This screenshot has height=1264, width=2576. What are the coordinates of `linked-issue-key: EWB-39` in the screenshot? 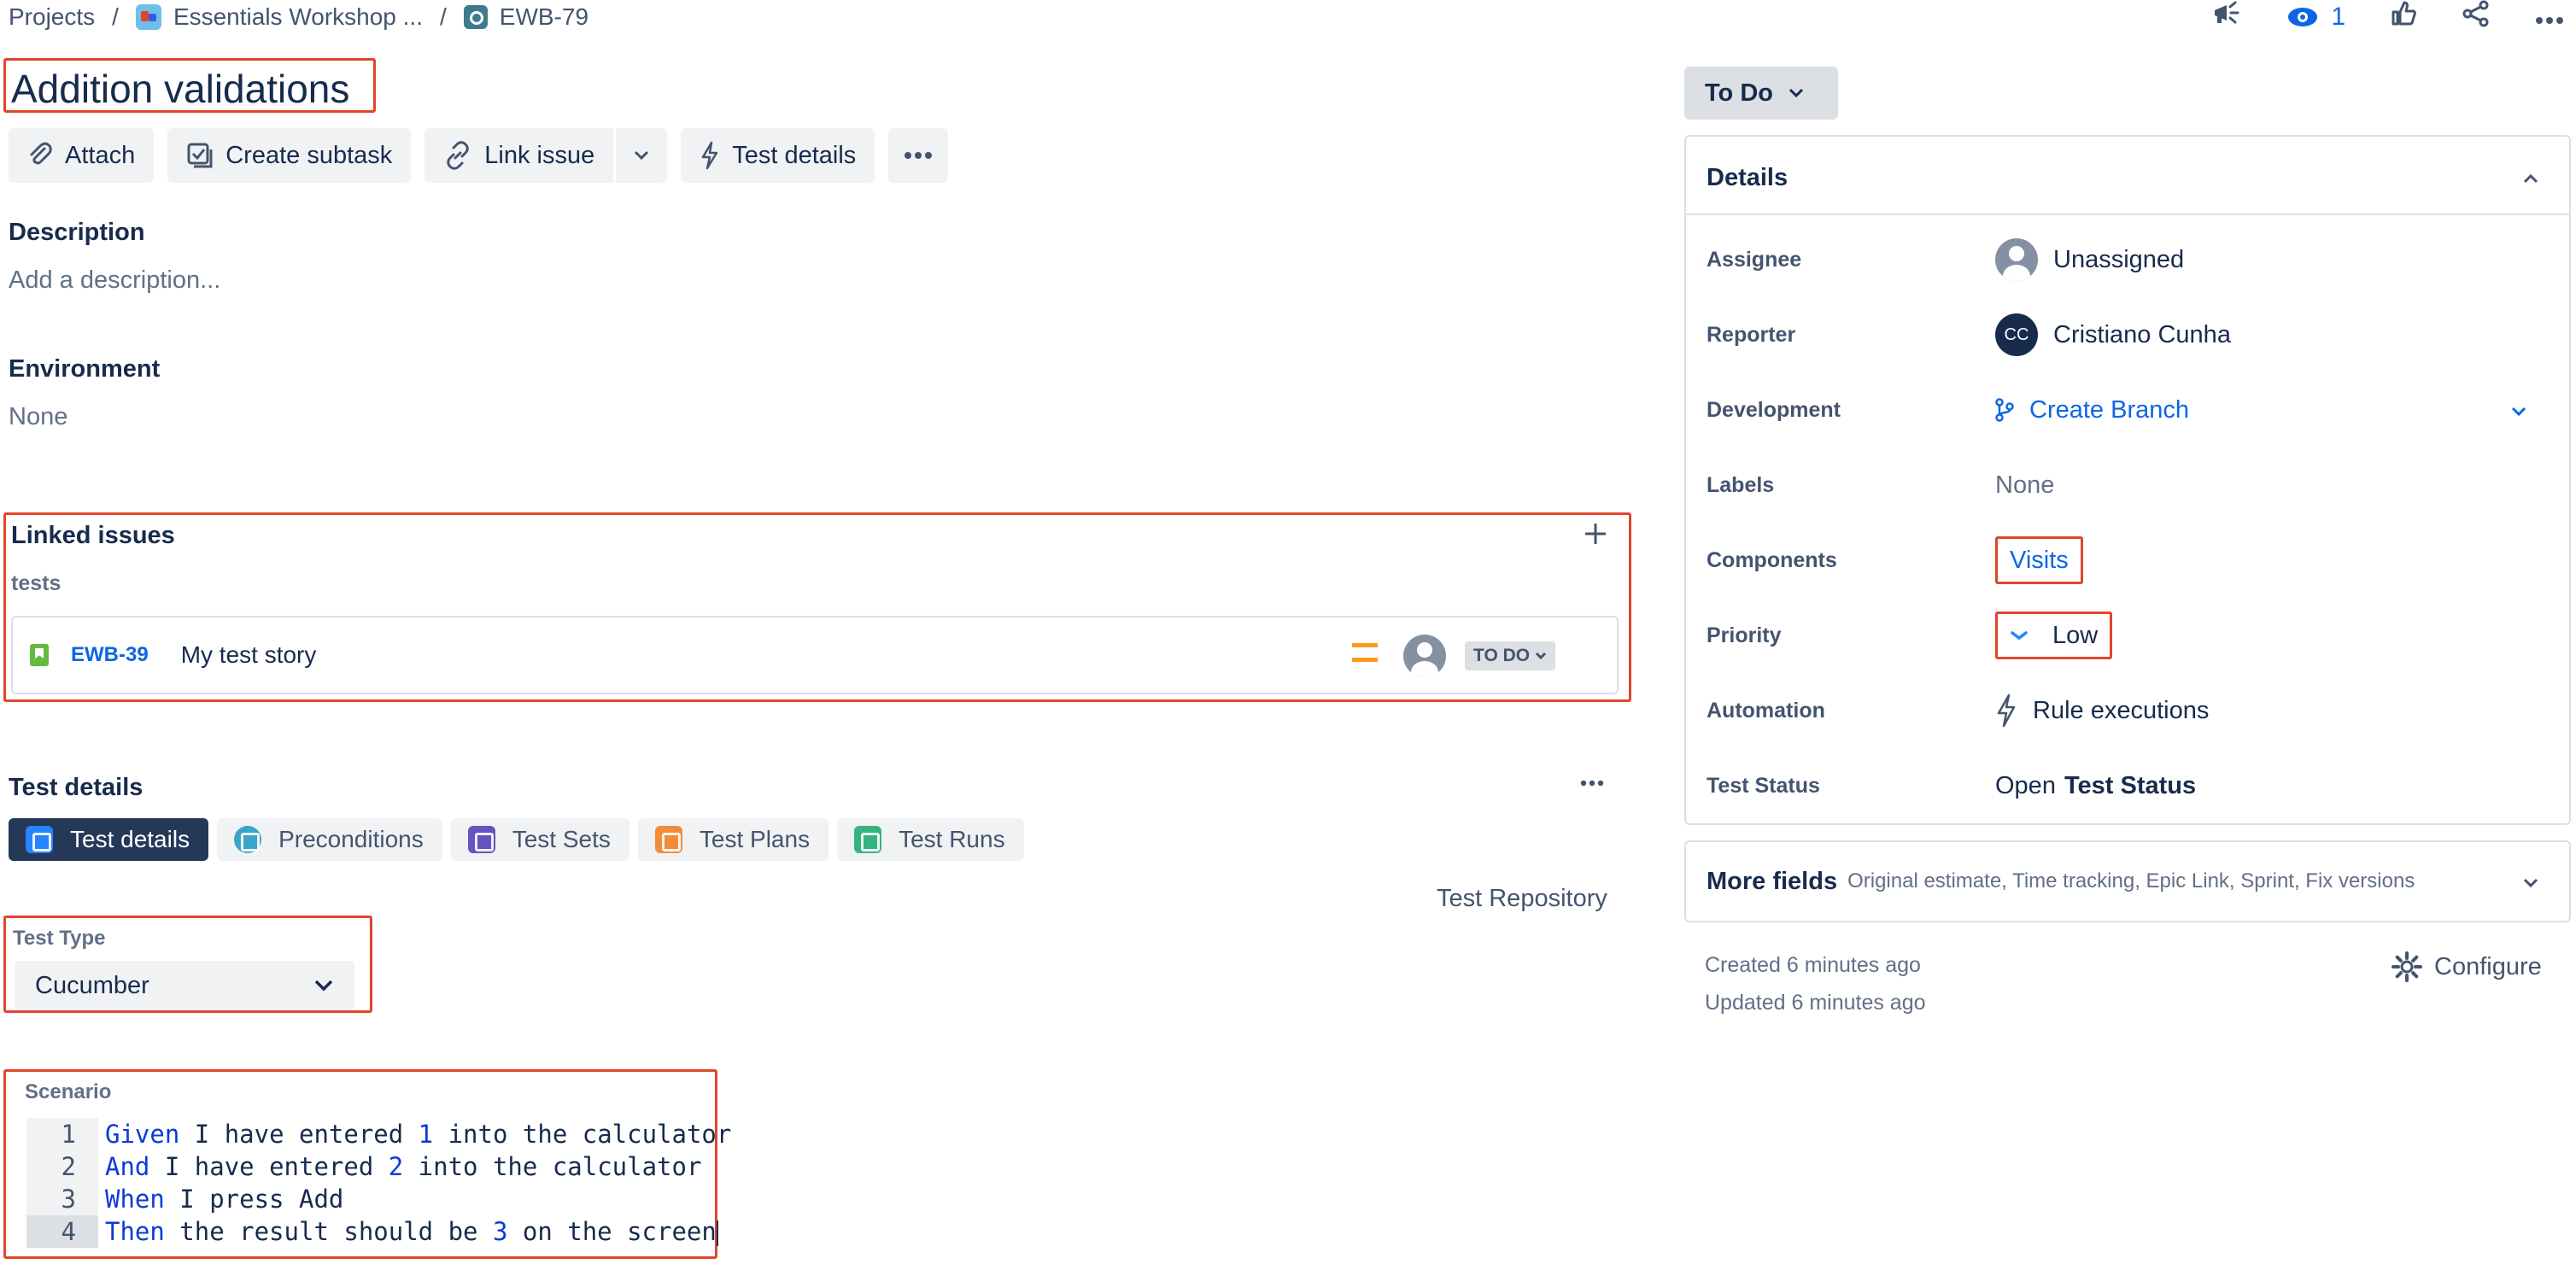 It's located at (110, 655).